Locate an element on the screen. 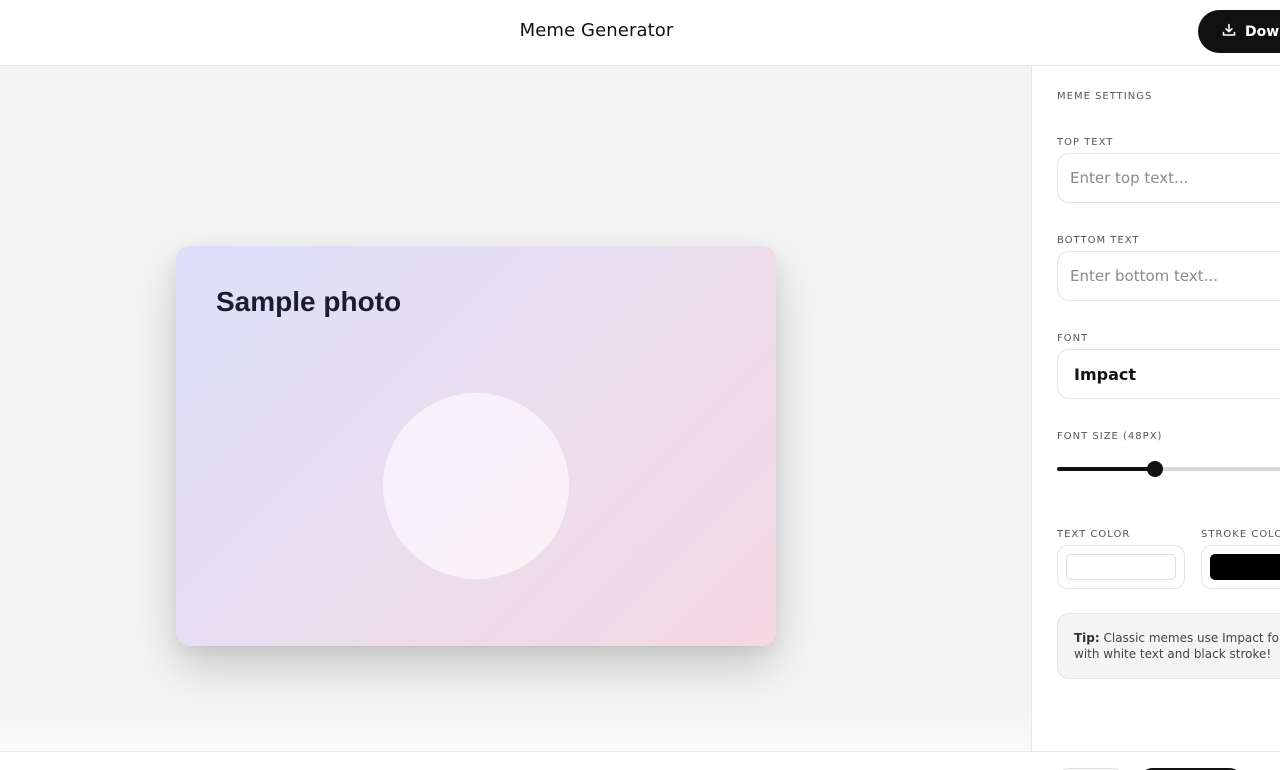 The height and width of the screenshot is (770, 1280). stroke-color-label: STROKE COLOR is located at coordinates (1240, 534).